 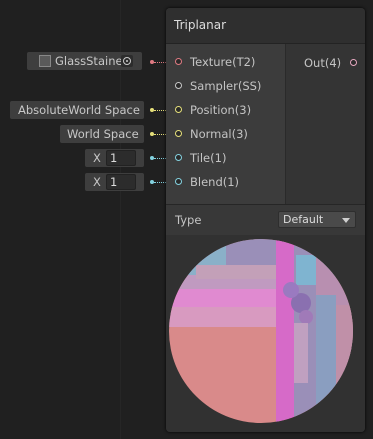 What do you see at coordinates (178, 133) in the screenshot?
I see `input-port-normal` at bounding box center [178, 133].